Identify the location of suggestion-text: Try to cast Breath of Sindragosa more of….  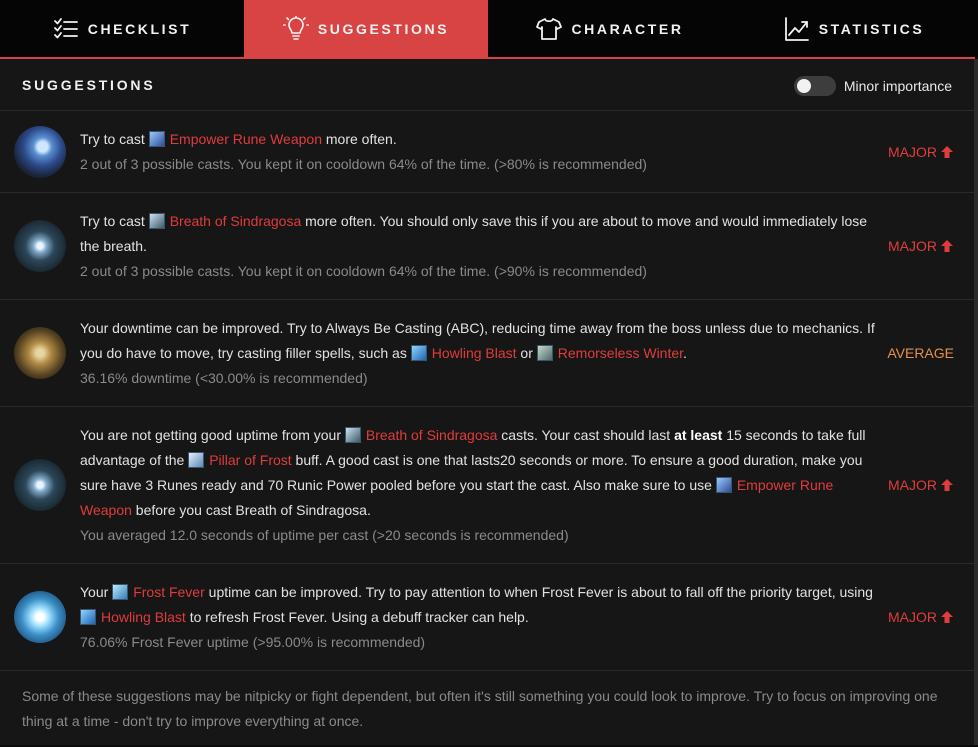
(474, 233).